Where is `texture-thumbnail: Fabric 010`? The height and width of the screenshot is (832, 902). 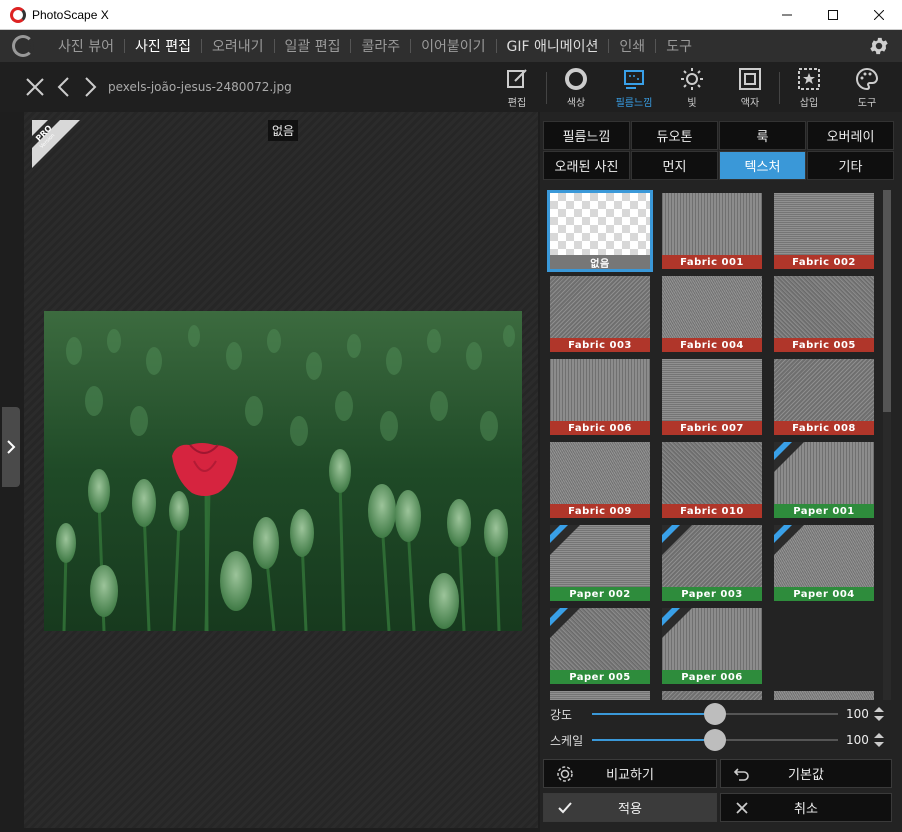
texture-thumbnail: Fabric 010 is located at coordinates (712, 480).